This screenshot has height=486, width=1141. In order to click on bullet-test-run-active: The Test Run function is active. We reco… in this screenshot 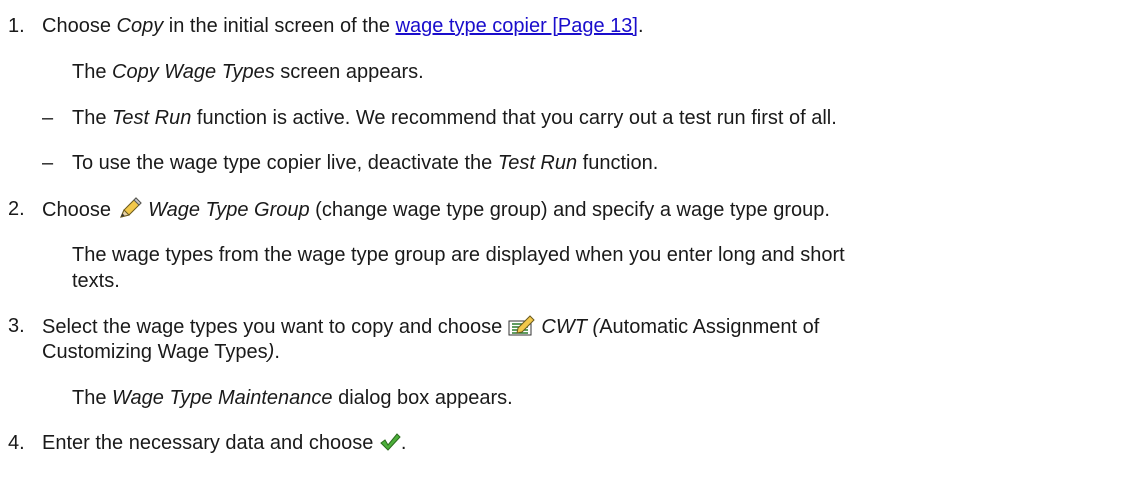, I will do `click(454, 118)`.